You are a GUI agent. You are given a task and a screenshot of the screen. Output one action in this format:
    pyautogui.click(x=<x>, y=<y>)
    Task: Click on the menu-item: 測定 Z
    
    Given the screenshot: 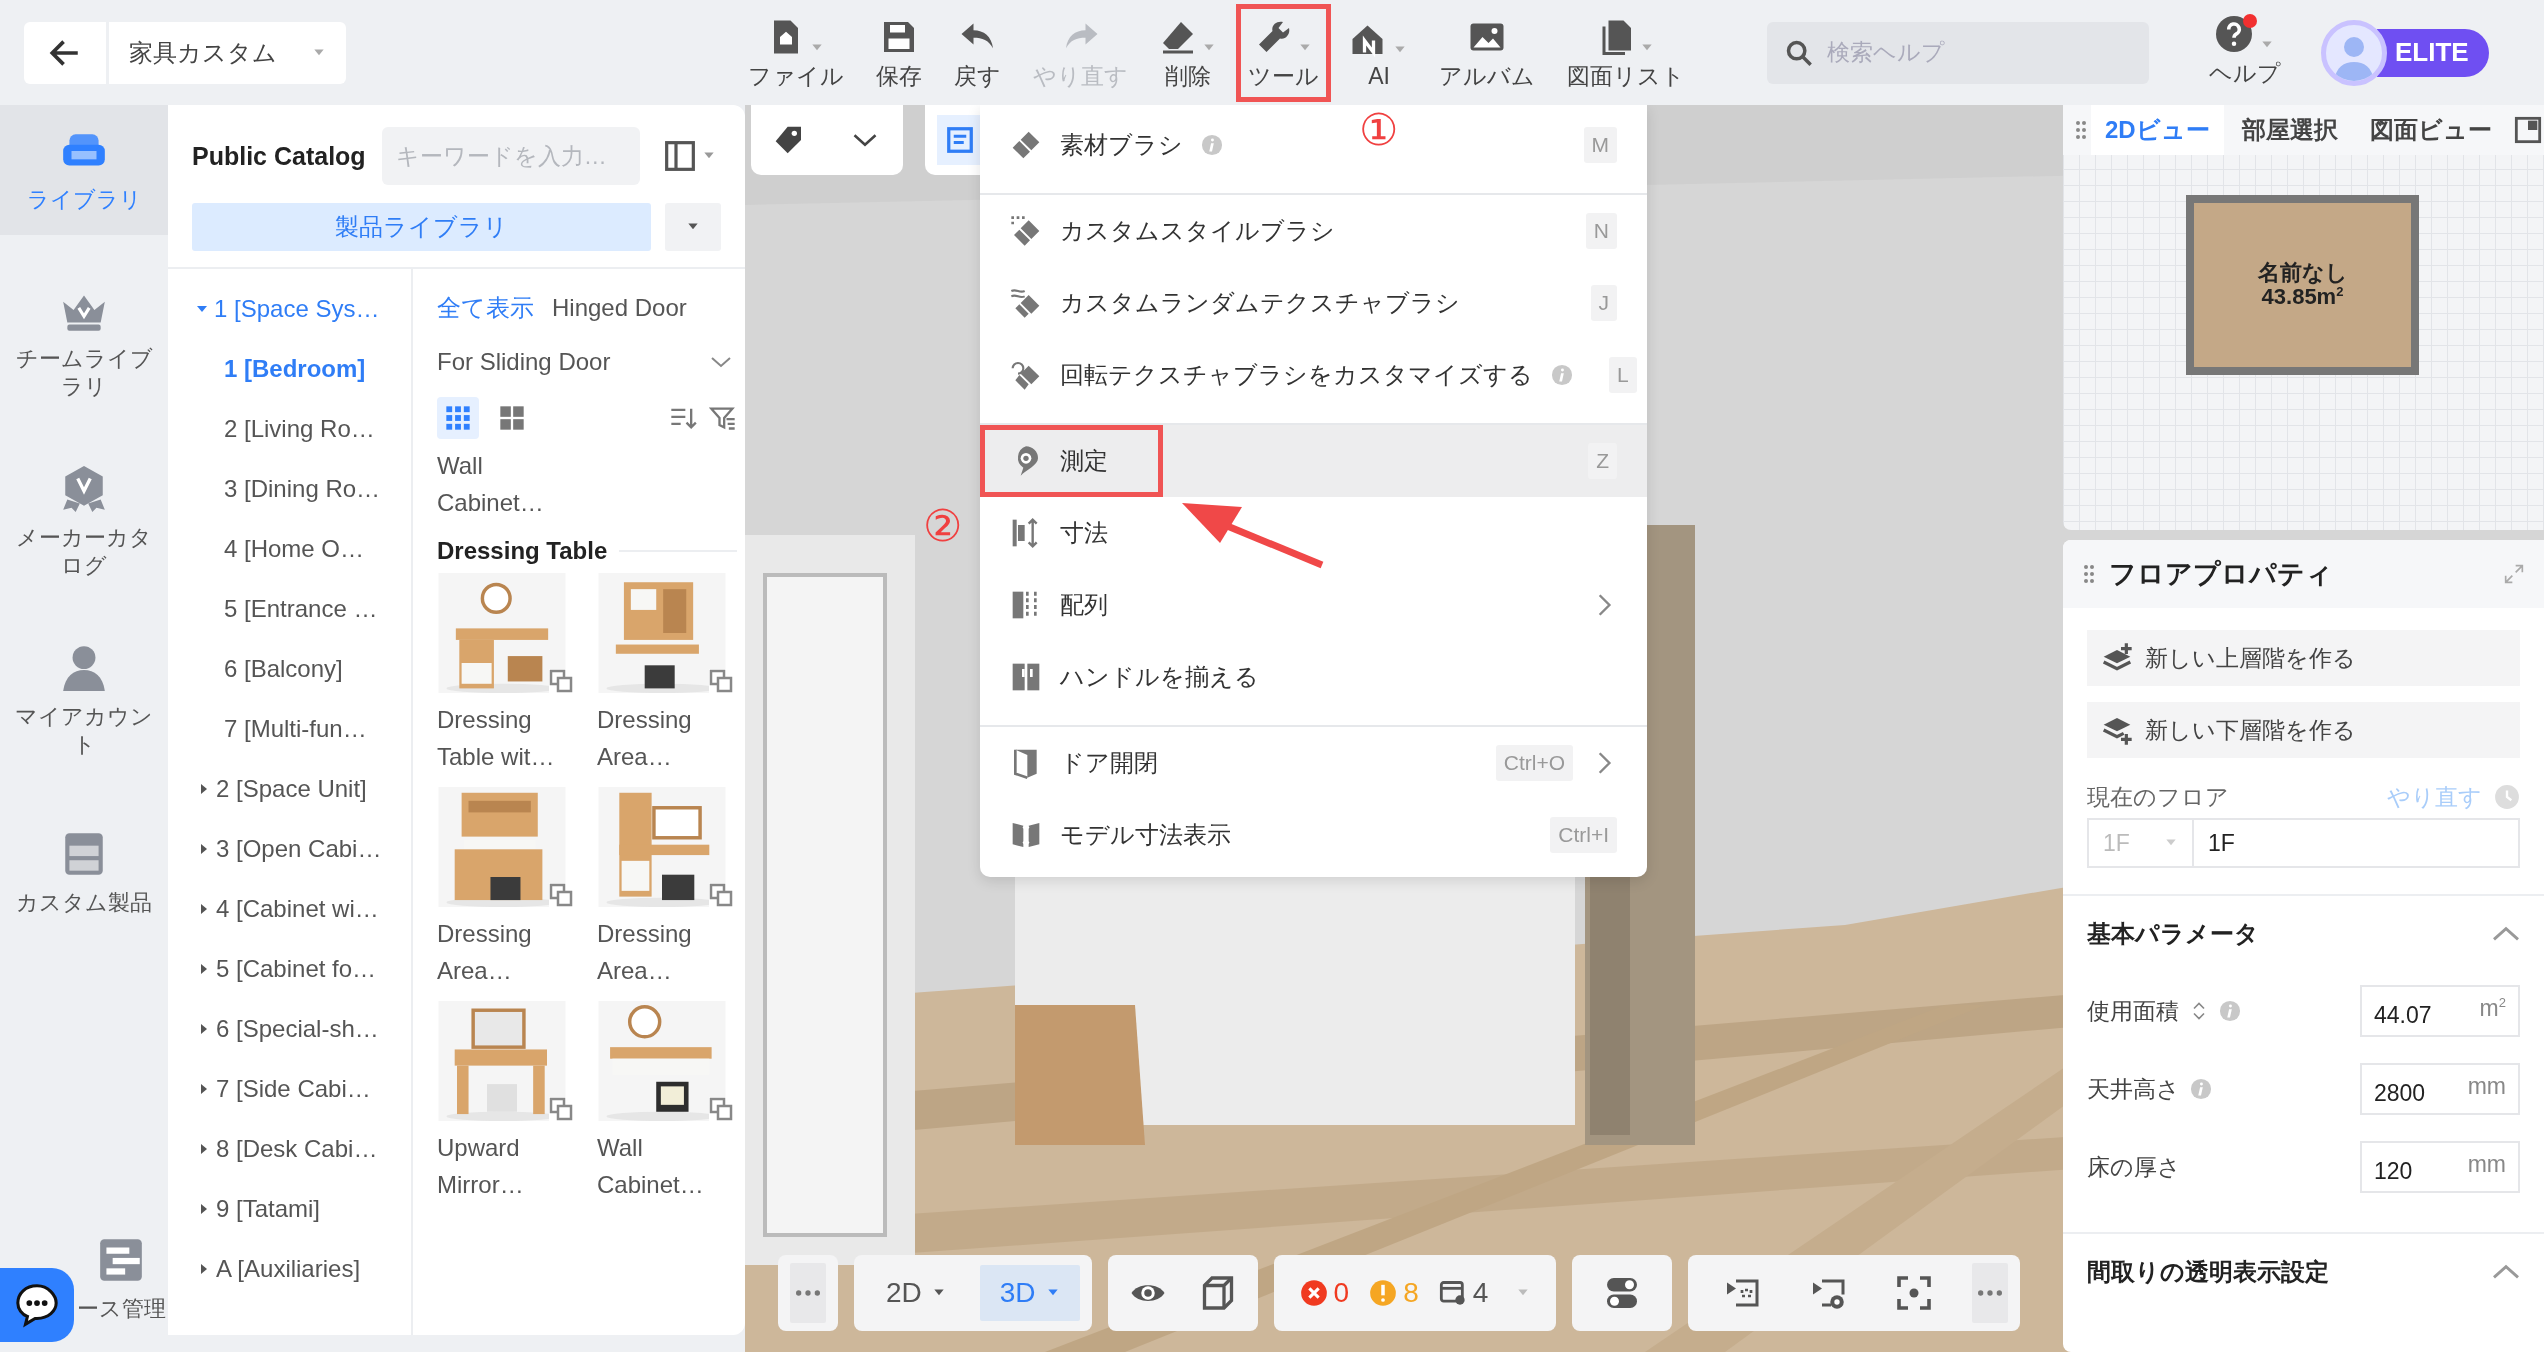 What is the action you would take?
    pyautogui.click(x=1313, y=461)
    